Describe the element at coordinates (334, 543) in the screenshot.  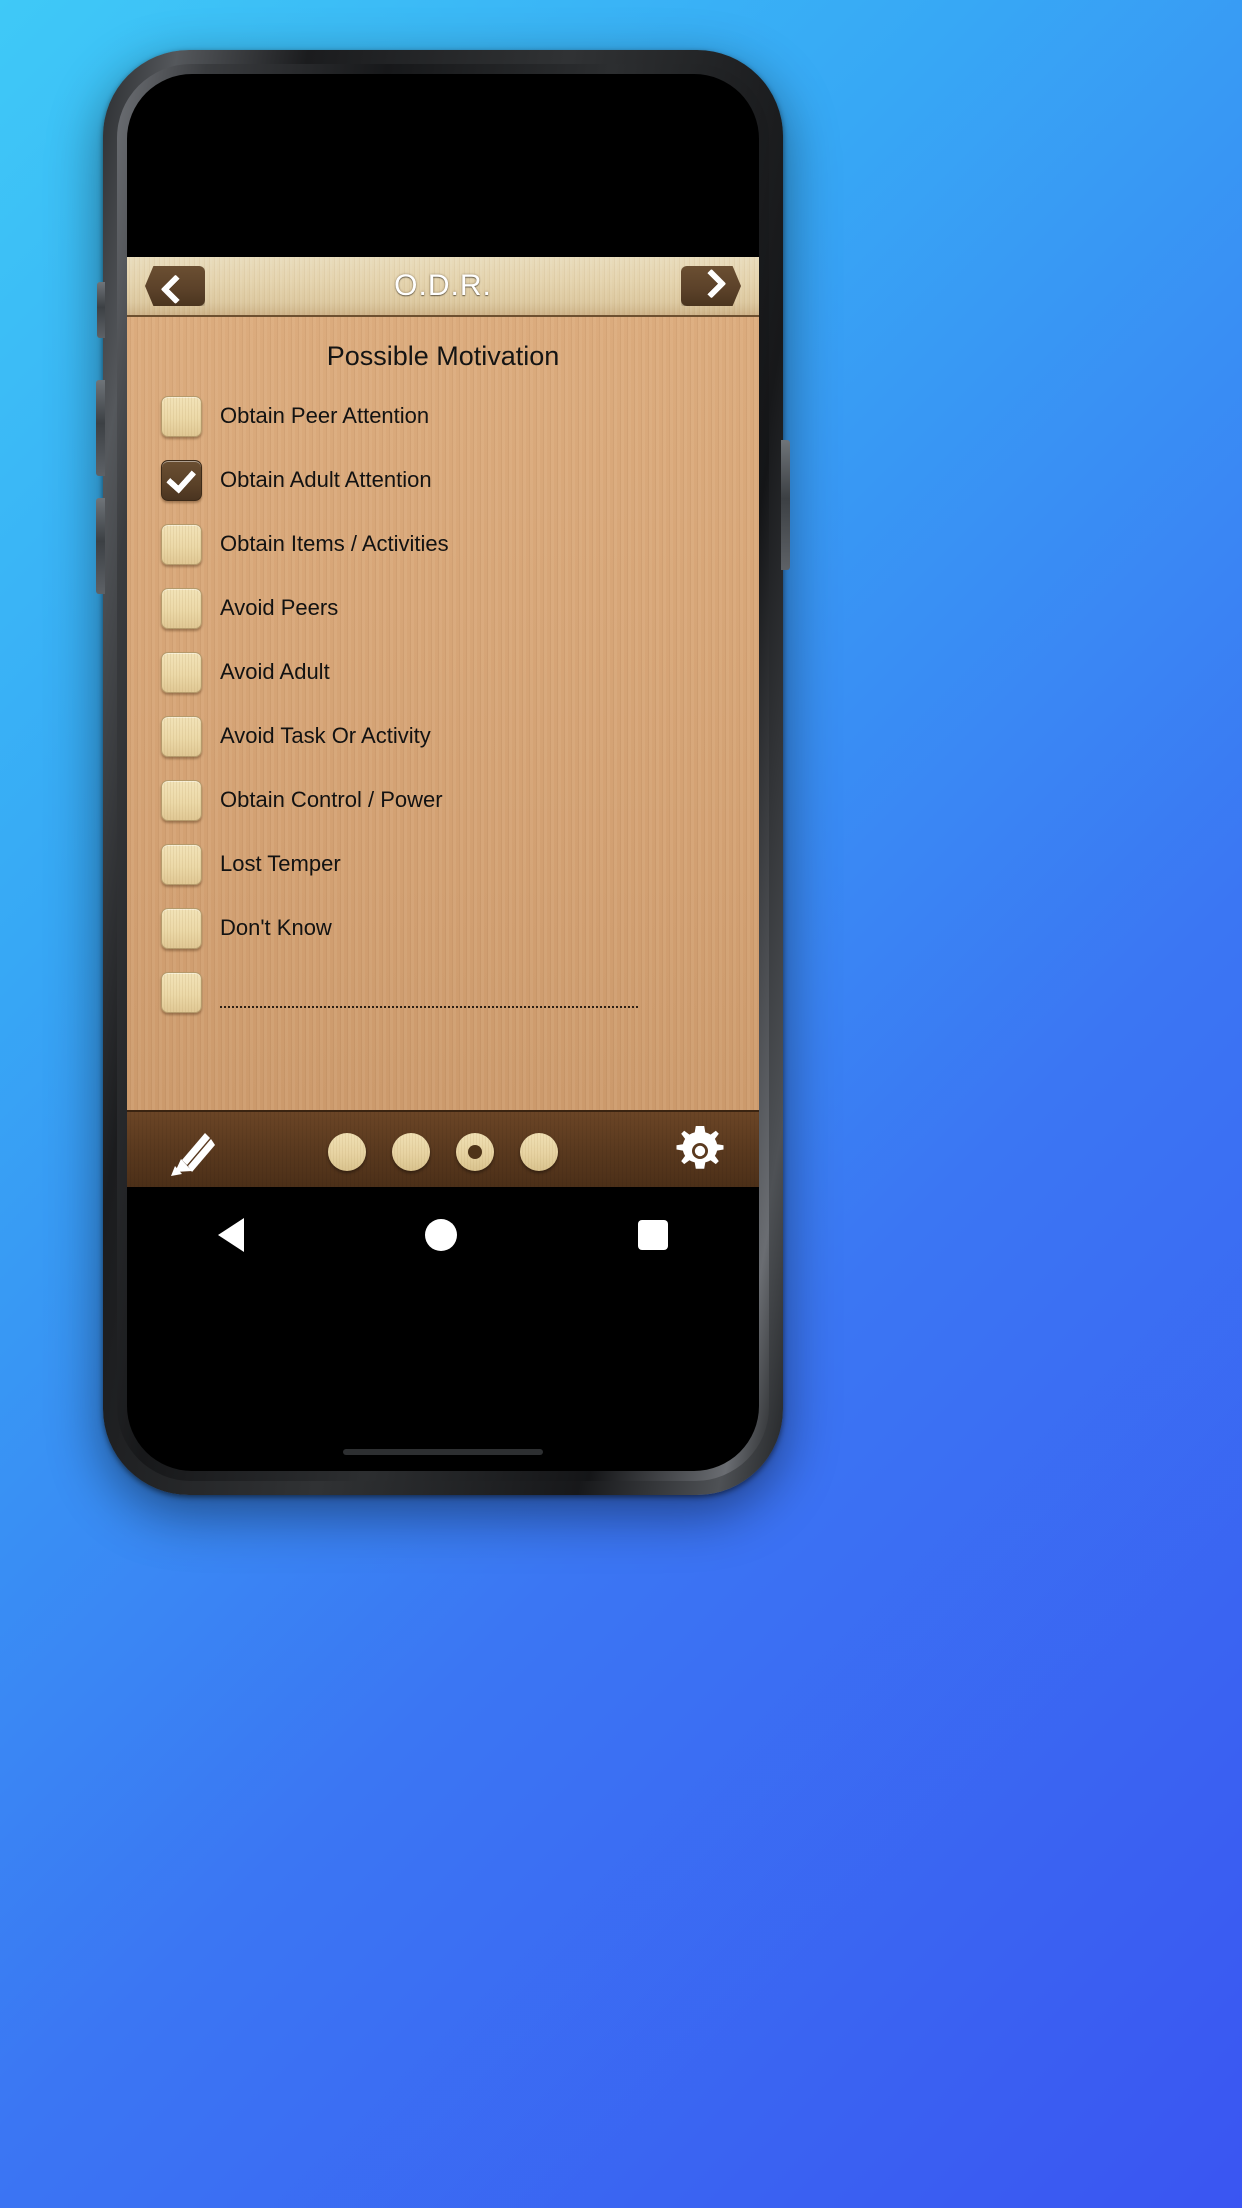
I see `checklist-row-label: Obtain Items / Activities` at that location.